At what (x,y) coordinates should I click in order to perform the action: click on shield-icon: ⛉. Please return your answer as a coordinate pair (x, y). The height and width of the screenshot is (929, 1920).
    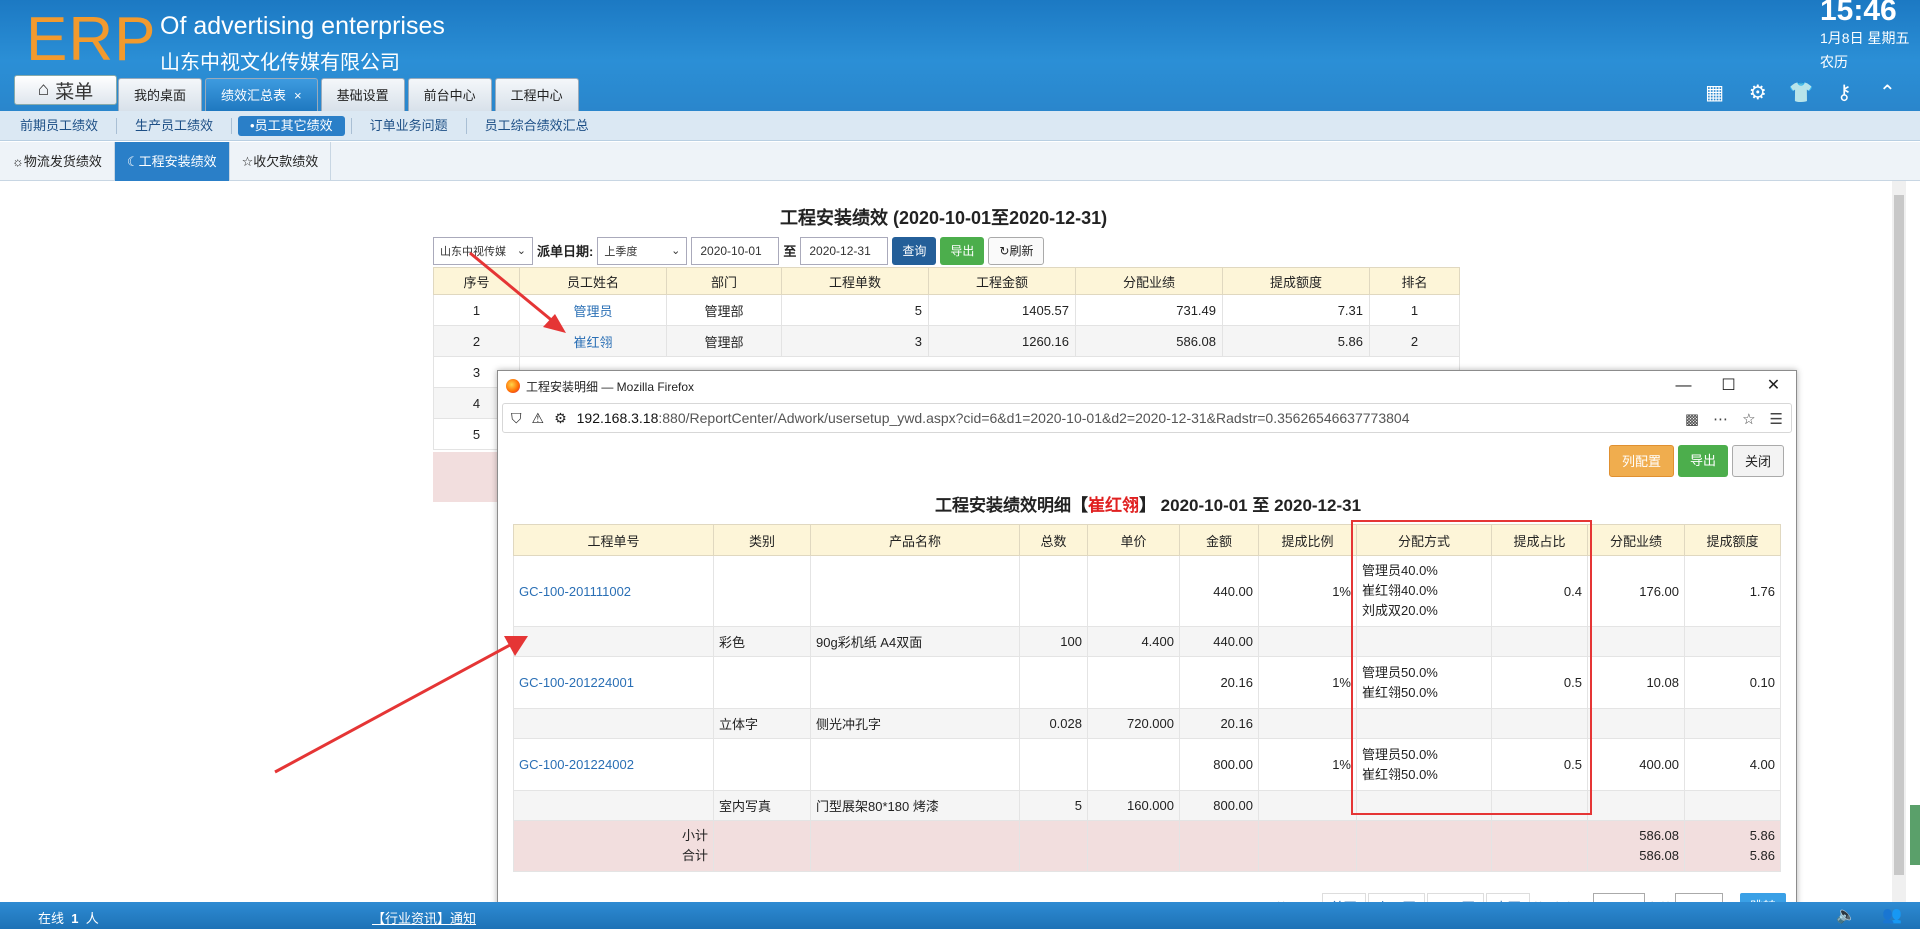
    Looking at the image, I should click on (516, 417).